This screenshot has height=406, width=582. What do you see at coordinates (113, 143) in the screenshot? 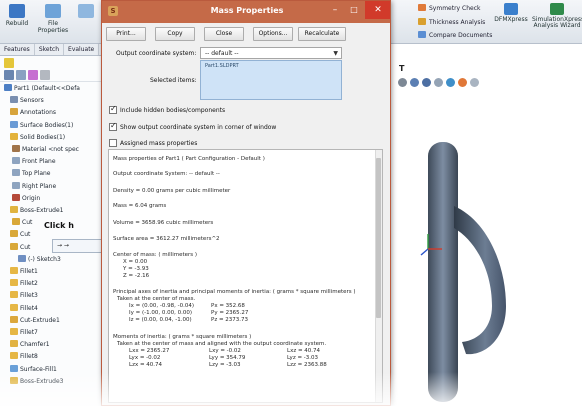
I see `assigned-mass-checkbox` at bounding box center [113, 143].